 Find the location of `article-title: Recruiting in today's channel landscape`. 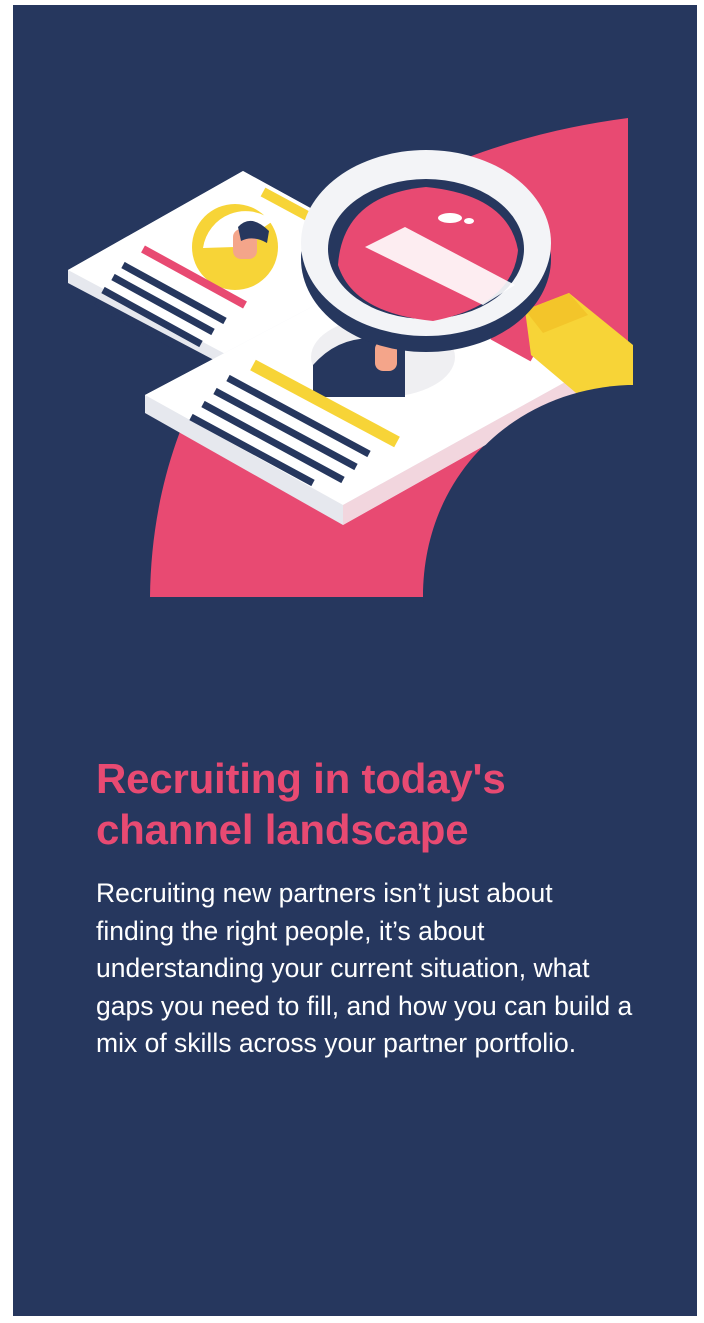

article-title: Recruiting in today's channel landscape is located at coordinates (301, 804).